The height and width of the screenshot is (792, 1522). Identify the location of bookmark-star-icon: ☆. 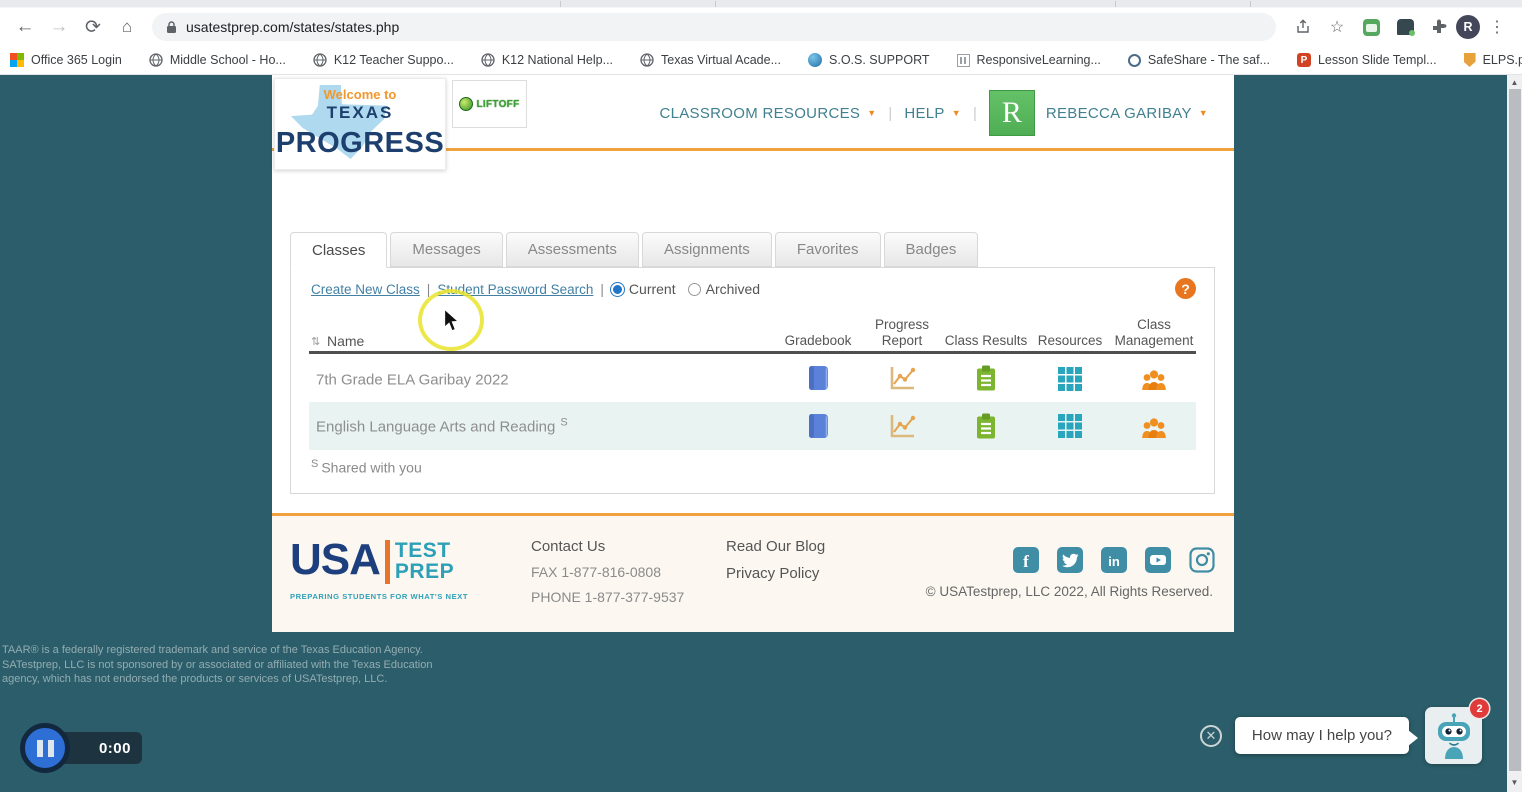
(1337, 27).